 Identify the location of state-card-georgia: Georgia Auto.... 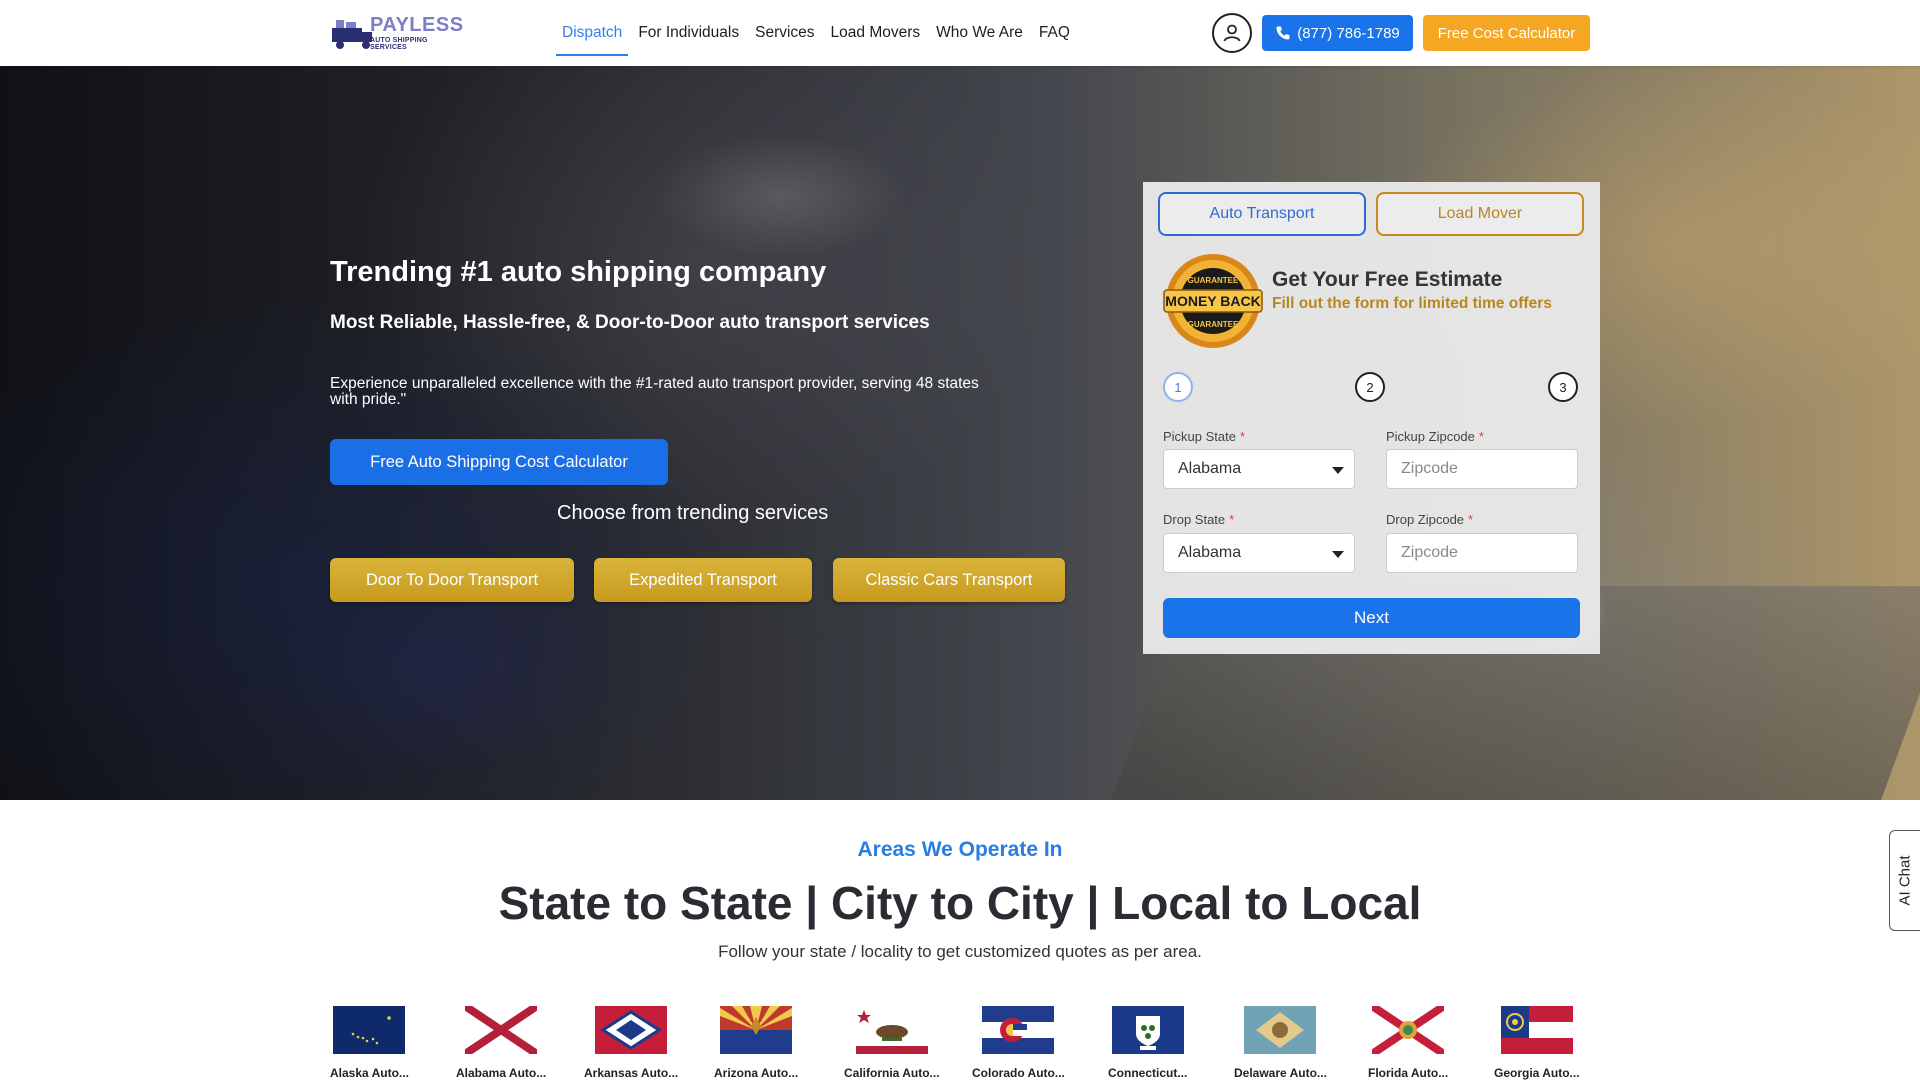
(1537, 1043).